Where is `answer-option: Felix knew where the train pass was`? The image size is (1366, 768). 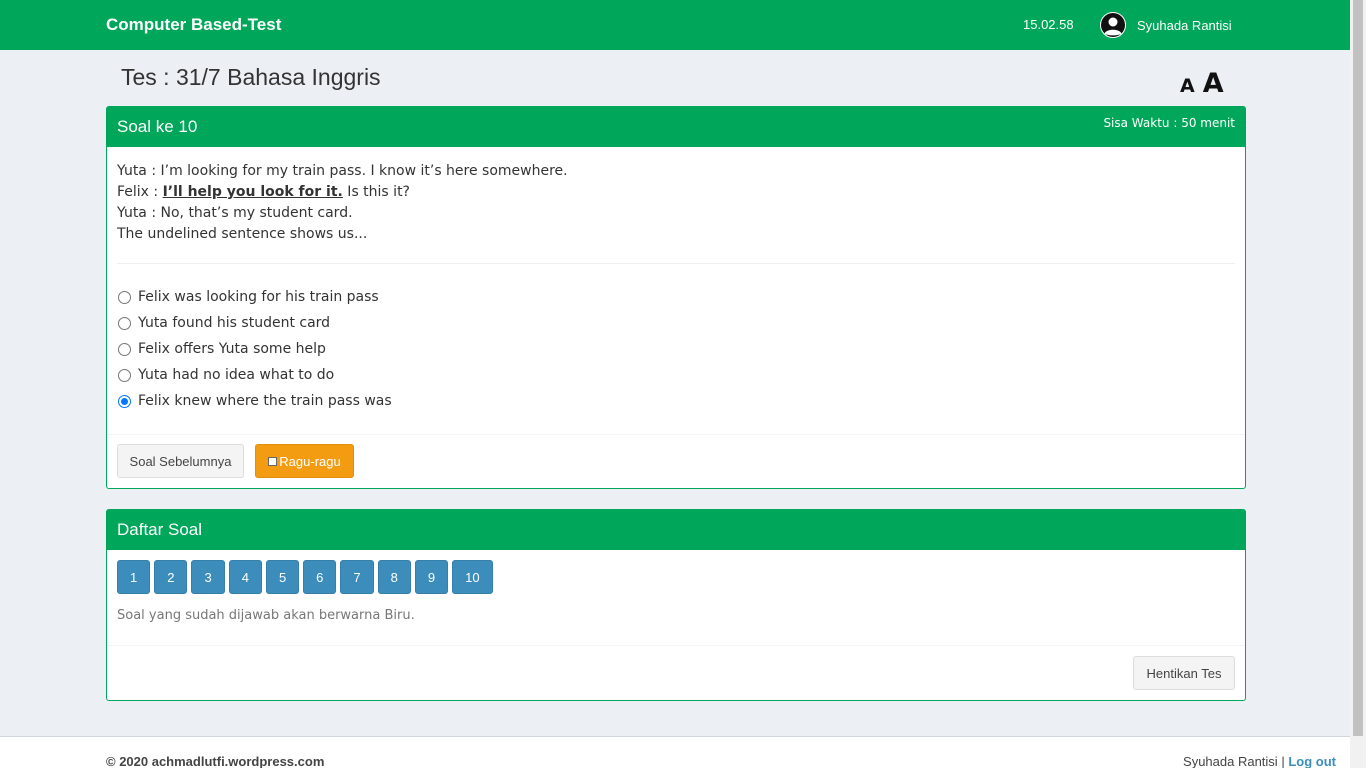 answer-option: Felix knew where the train pass was is located at coordinates (254, 401).